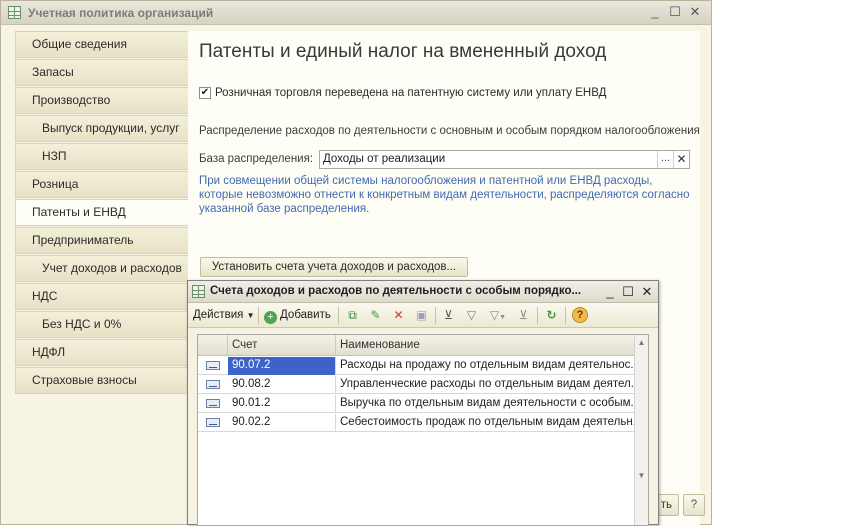 This screenshot has width=854, height=526. I want to click on window-title: Учетная политика организаций, so click(121, 13).